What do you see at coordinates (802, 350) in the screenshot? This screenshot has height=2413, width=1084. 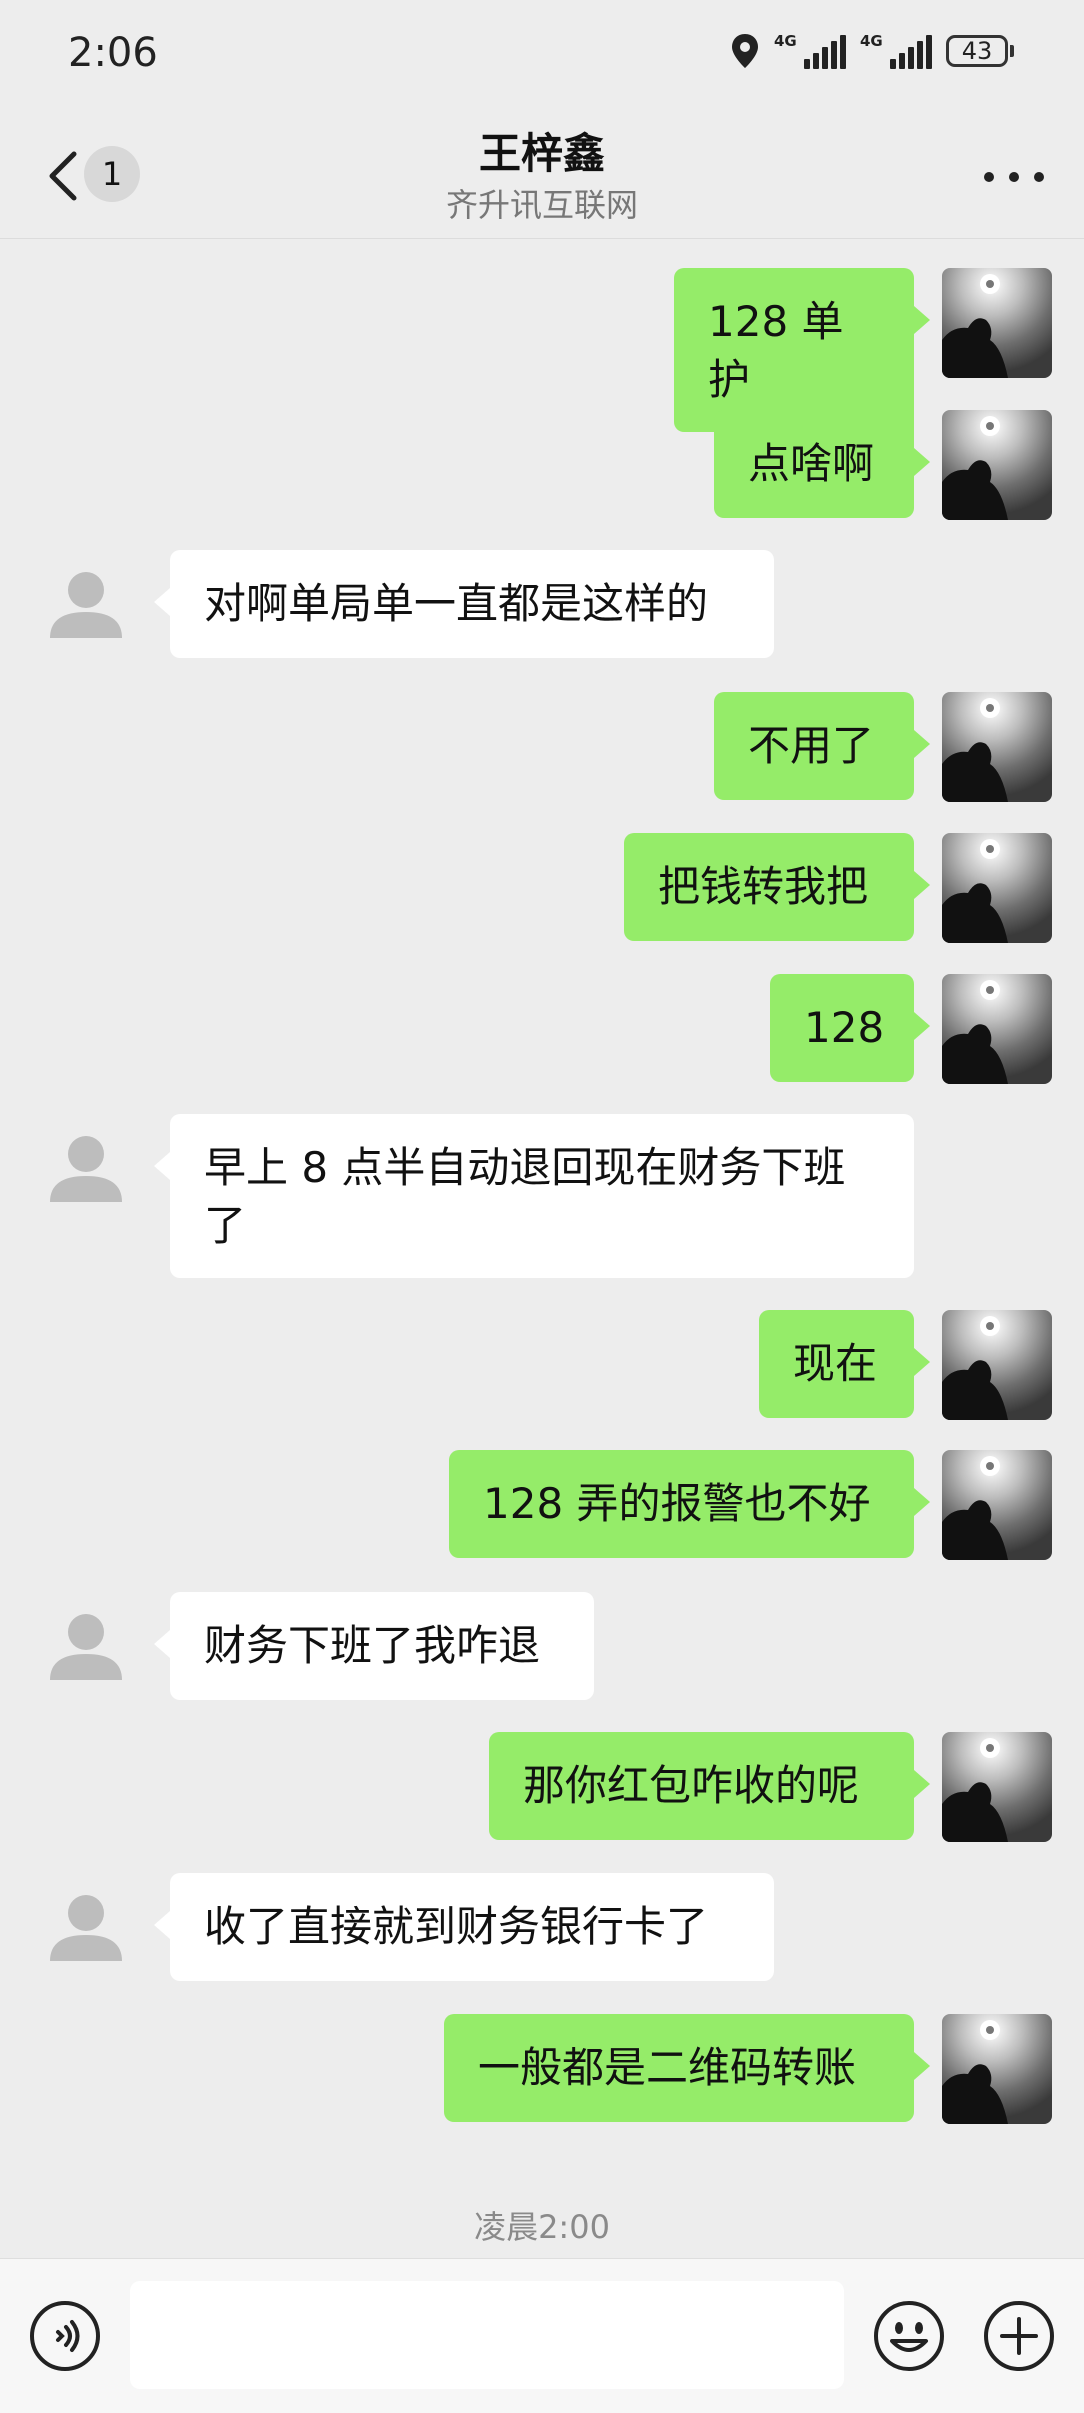 I see `my-message-bubble: 128 单护` at bounding box center [802, 350].